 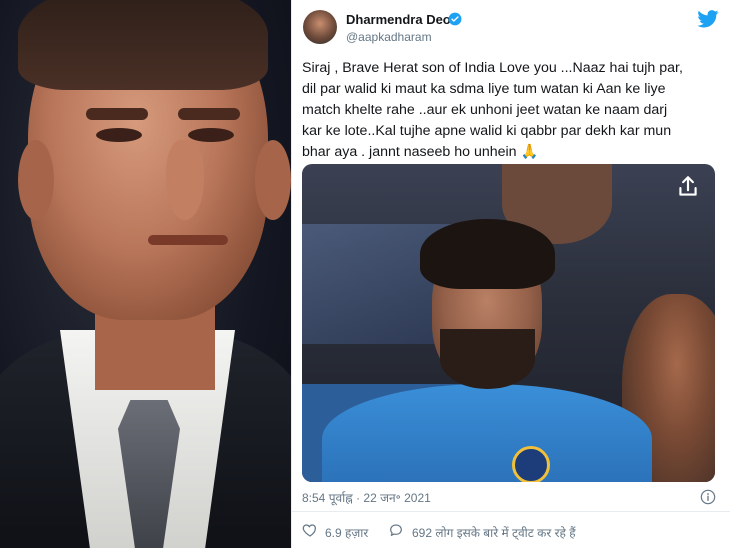 I want to click on brow-right, so click(x=209, y=114).